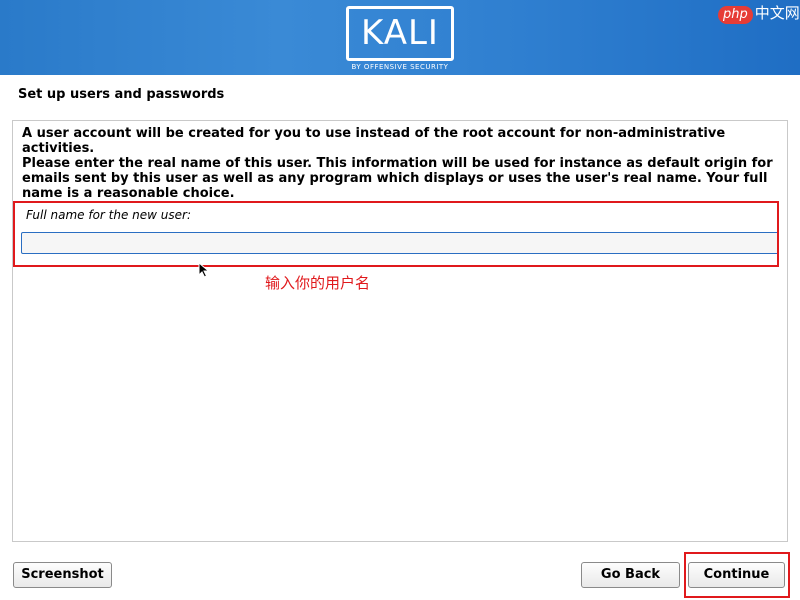 The image size is (800, 600). I want to click on continue-button: Continue, so click(736, 575).